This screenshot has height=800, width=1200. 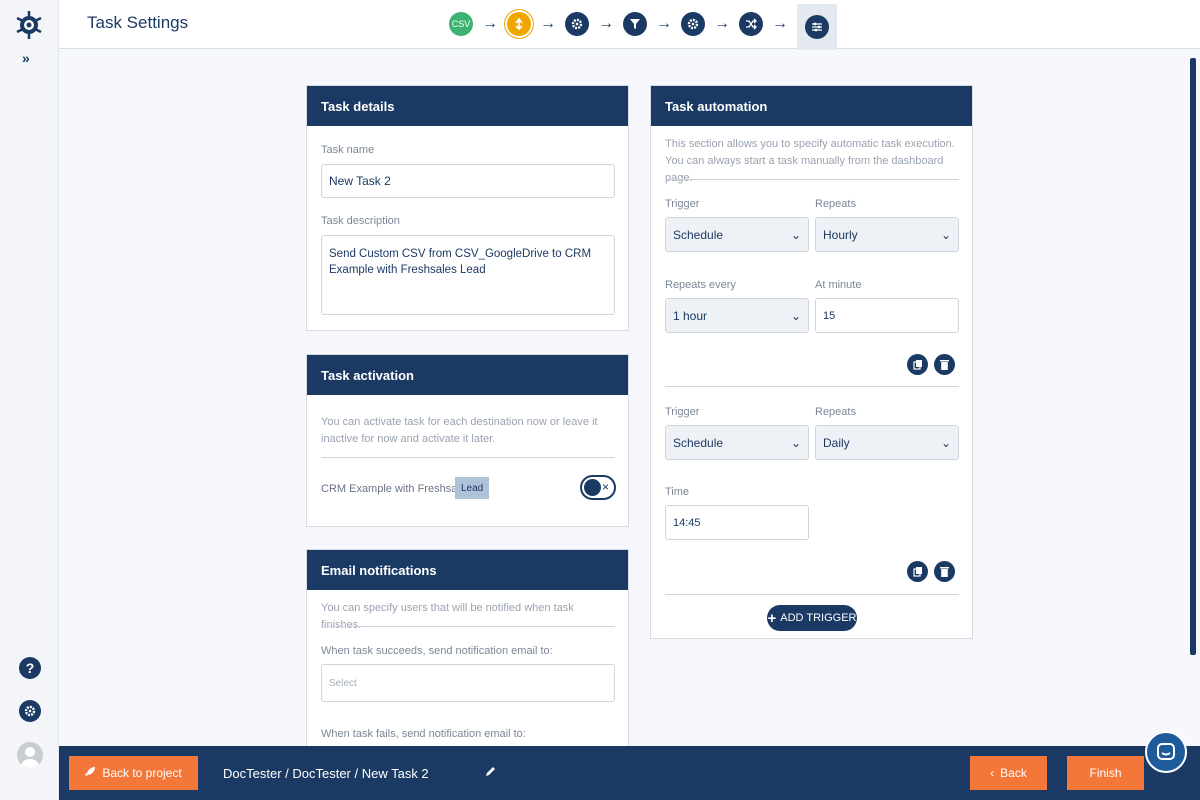 I want to click on back-to-project-label: Back to project, so click(x=142, y=773).